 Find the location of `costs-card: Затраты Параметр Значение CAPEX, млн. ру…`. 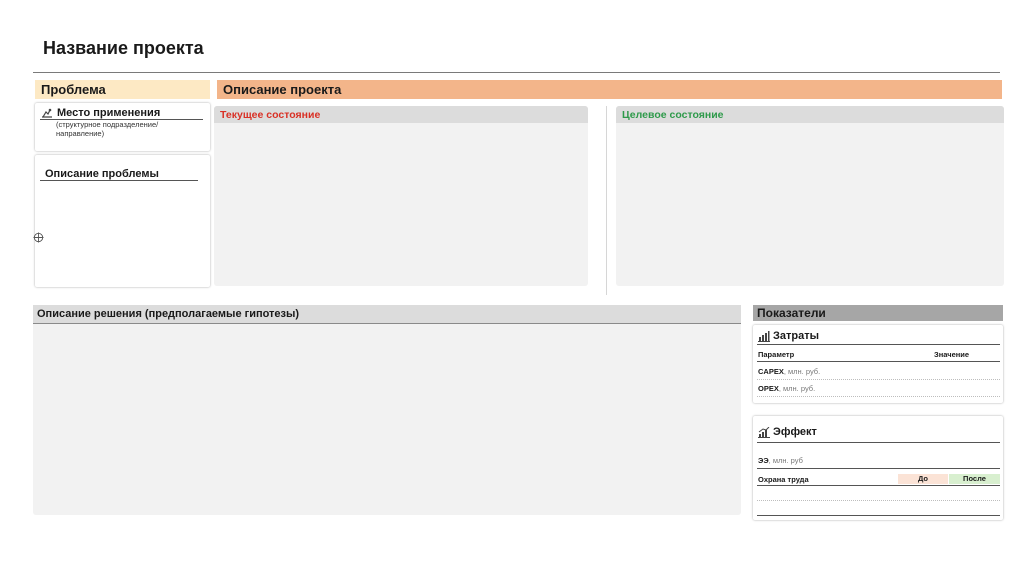

costs-card: Затраты Параметр Значение CAPEX, млн. ру… is located at coordinates (878, 364).